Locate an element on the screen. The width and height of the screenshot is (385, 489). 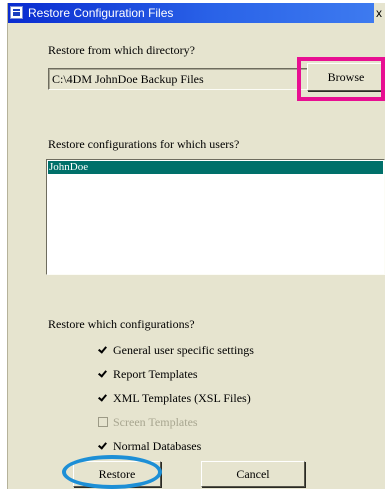
option-label: Report Templates is located at coordinates (155, 374).